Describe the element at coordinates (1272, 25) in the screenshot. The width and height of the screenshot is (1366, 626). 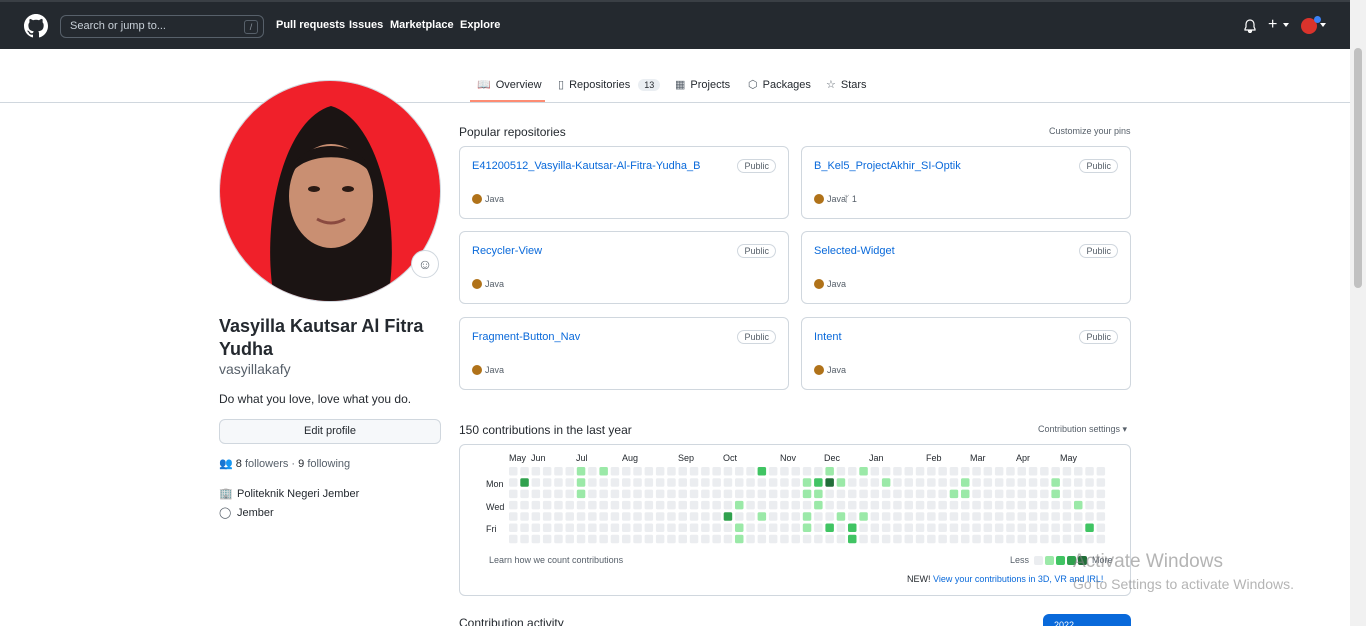
I see `create-new-icon: +` at that location.